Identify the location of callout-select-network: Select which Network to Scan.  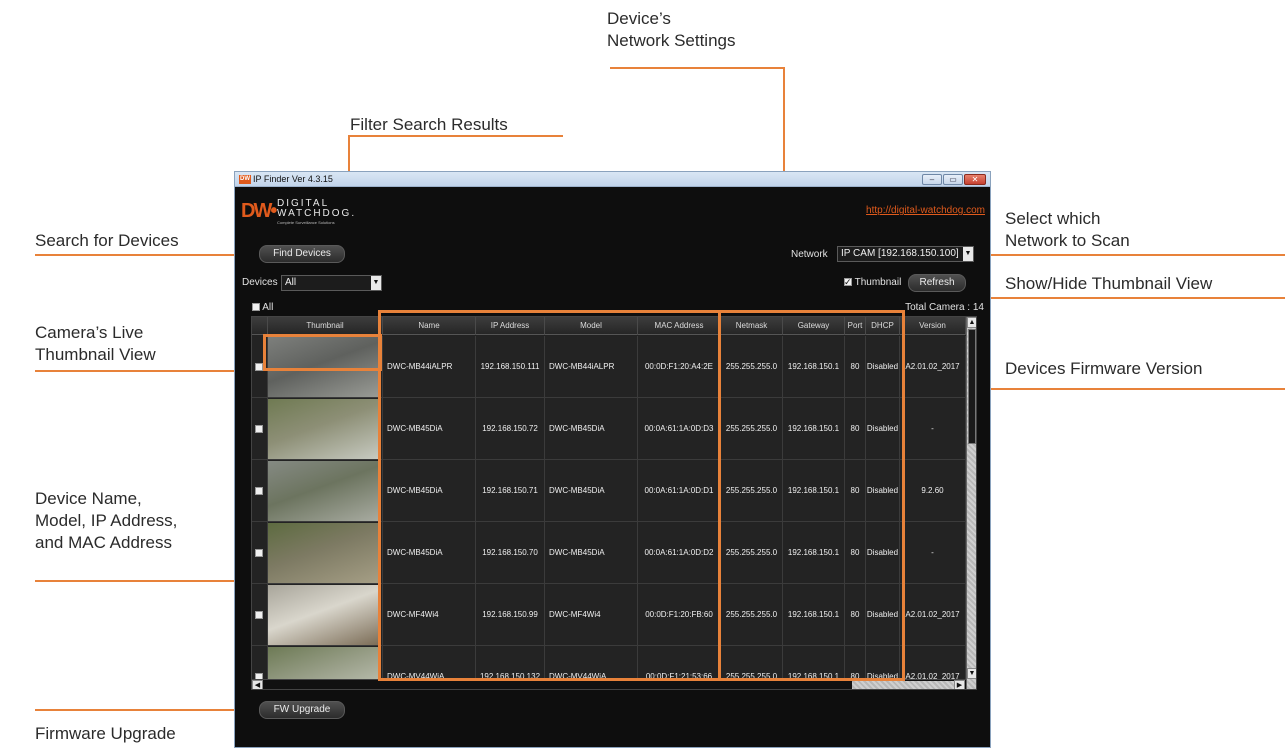
(1067, 229).